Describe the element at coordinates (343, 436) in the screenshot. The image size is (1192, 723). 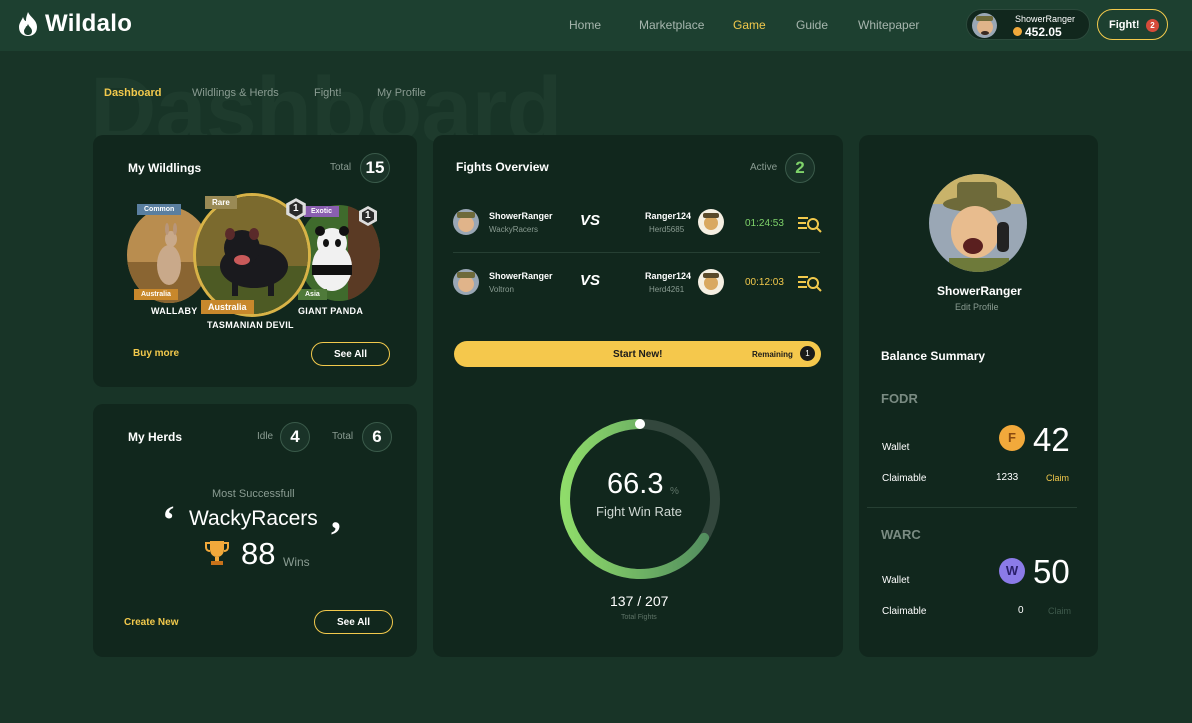
I see `herds-total-label: Total` at that location.